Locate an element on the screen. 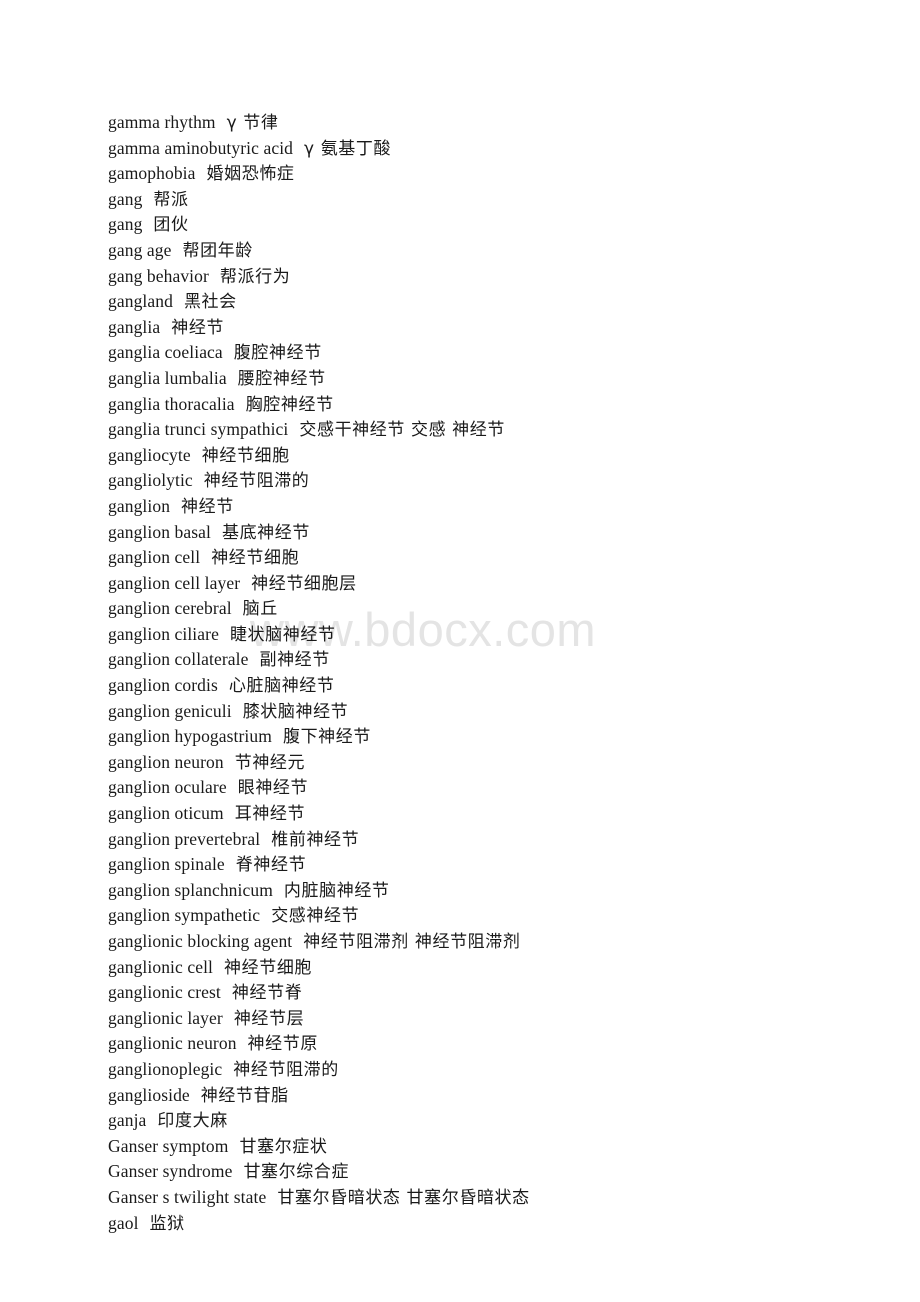 The height and width of the screenshot is (1302, 920). glossary-entry: gamma rhythm γ 节律 is located at coordinates (488, 123).